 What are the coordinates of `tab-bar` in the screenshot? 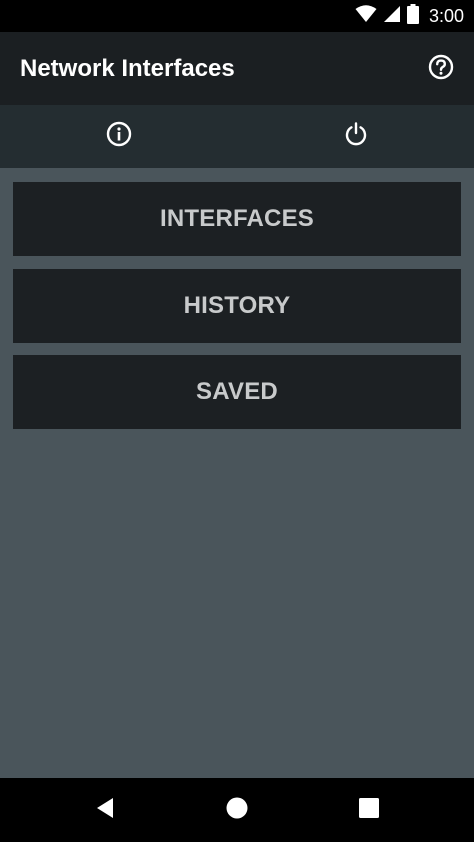 It's located at (237, 136).